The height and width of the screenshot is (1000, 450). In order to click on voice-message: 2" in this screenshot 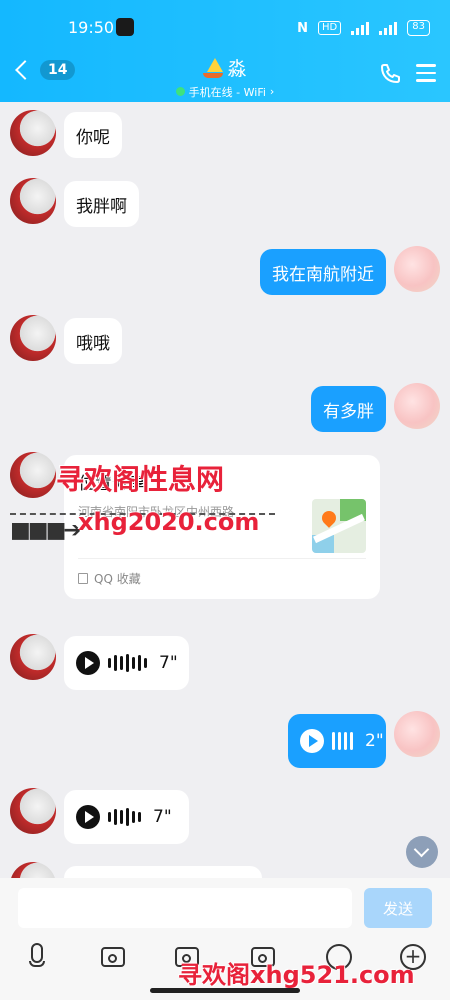, I will do `click(337, 741)`.